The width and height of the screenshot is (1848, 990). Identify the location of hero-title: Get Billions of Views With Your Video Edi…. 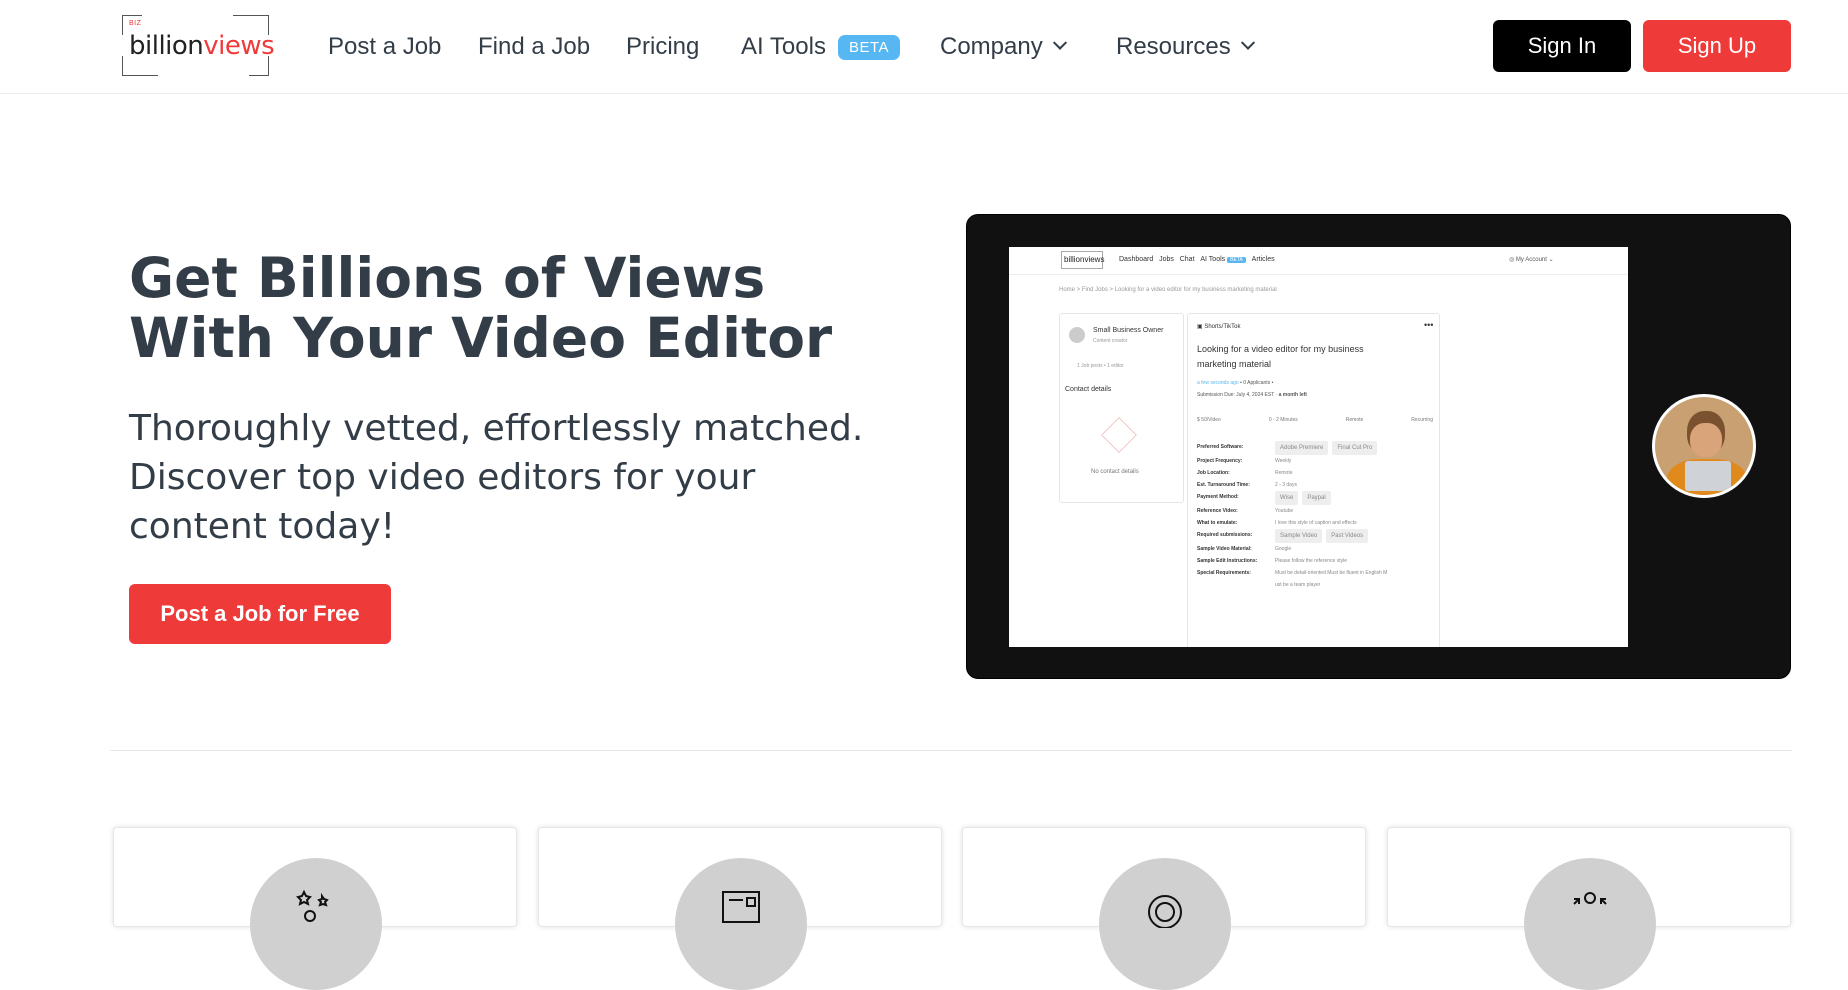
(481, 308).